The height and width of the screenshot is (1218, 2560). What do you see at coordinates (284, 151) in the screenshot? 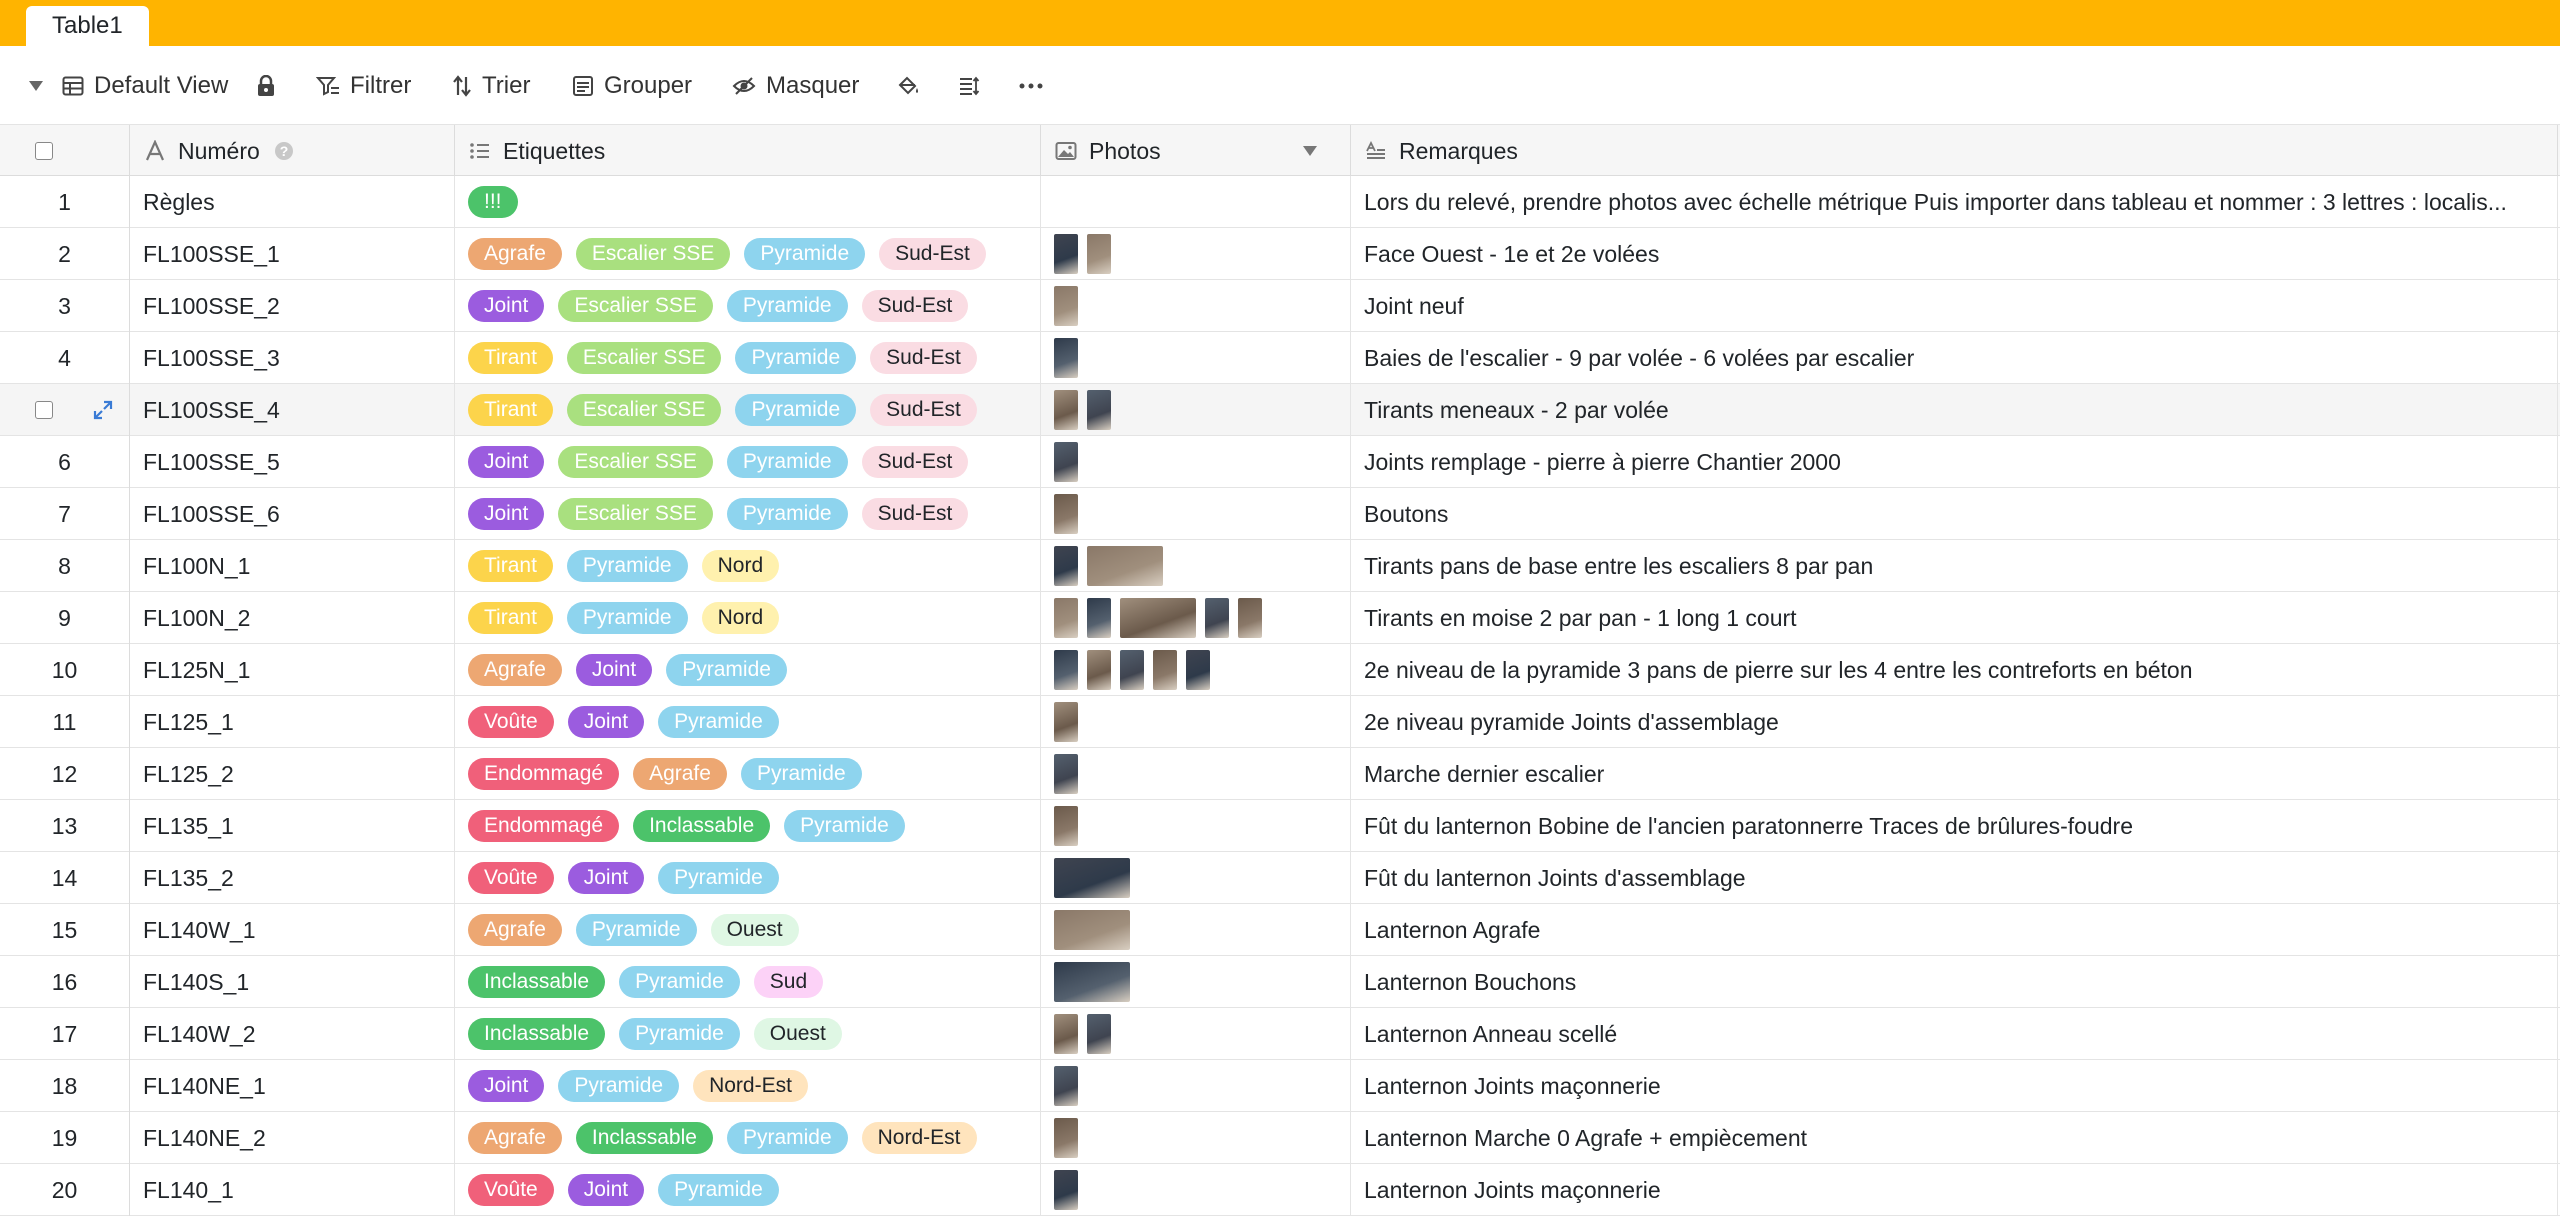
I see `help-icon: ?` at bounding box center [284, 151].